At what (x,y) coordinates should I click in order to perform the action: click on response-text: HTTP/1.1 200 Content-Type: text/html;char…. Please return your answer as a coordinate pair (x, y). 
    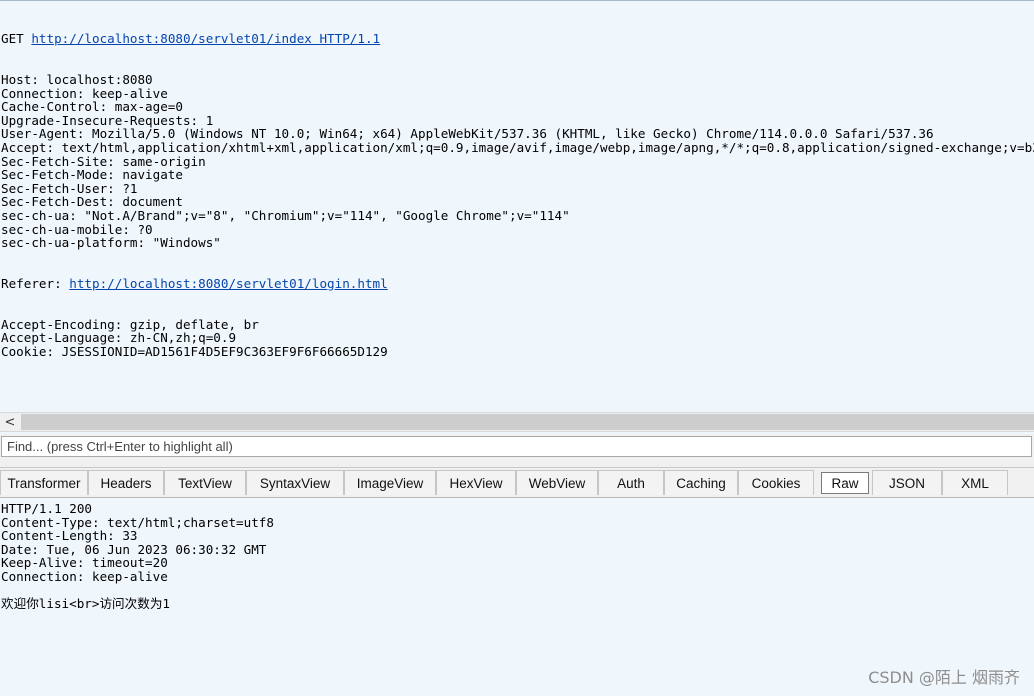
    Looking at the image, I should click on (137, 556).